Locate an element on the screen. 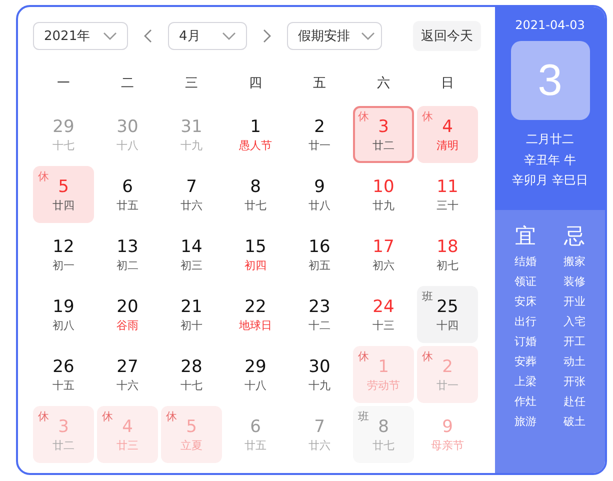 The width and height of the screenshot is (613, 481). chevron-down-icon is located at coordinates (229, 36).